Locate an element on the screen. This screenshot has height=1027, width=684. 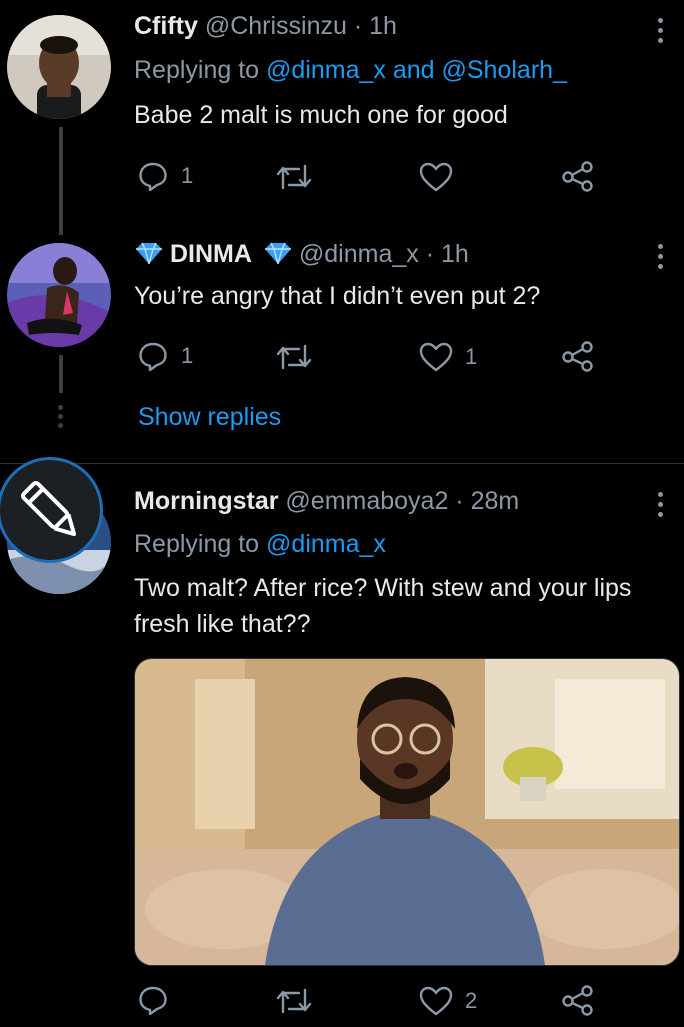
tweet-text: Babe 2 malt is much one for good is located at coordinates (321, 115).